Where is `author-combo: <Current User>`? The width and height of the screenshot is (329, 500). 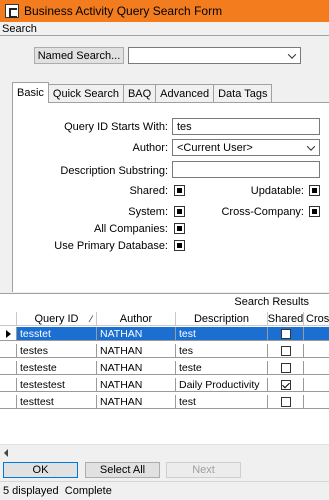 author-combo: <Current User> is located at coordinates (246, 147).